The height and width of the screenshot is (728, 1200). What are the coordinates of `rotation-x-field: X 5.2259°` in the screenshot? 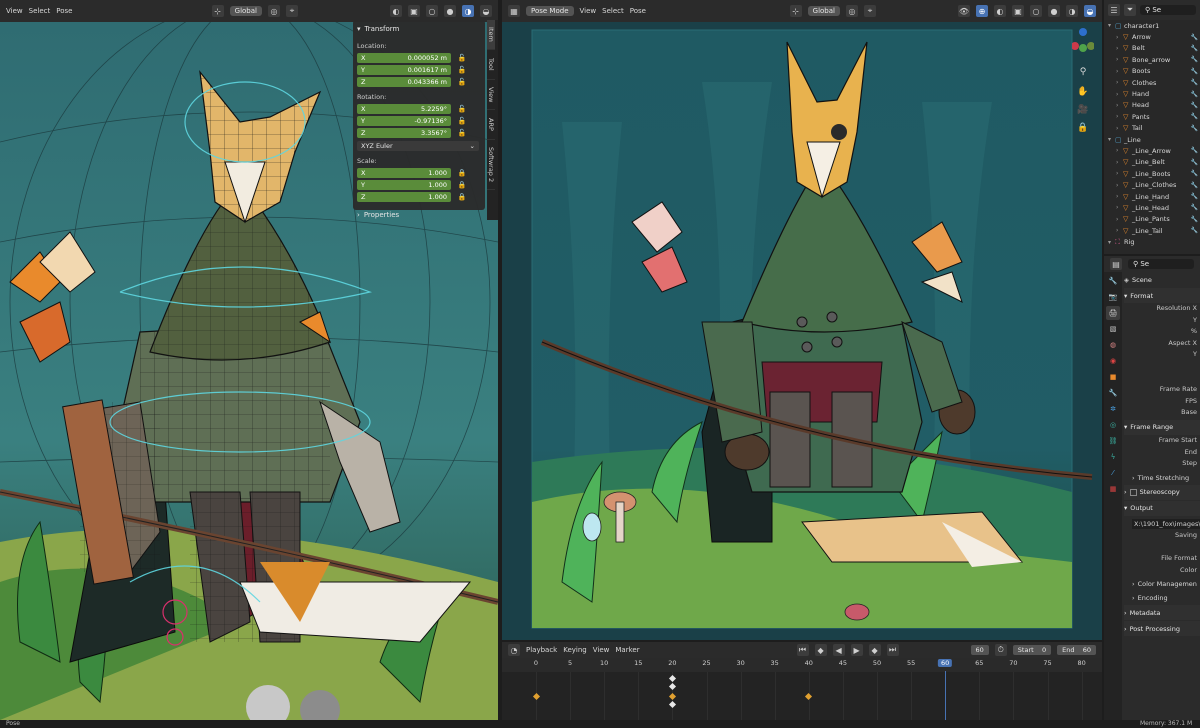 It's located at (404, 108).